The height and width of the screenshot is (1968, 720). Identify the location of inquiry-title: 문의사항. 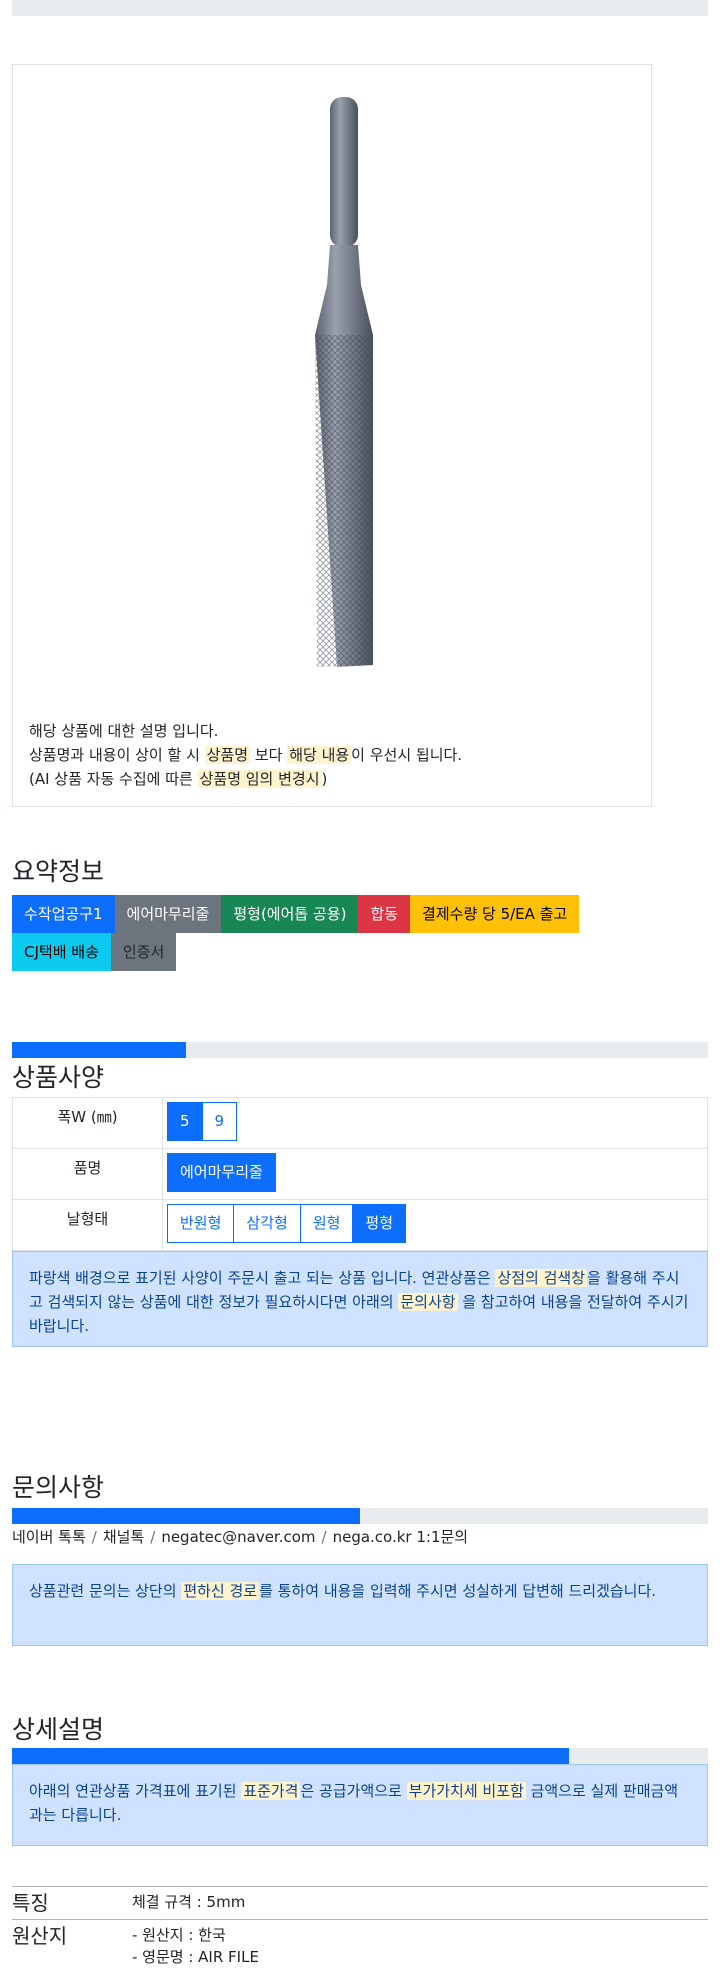
(58, 1487).